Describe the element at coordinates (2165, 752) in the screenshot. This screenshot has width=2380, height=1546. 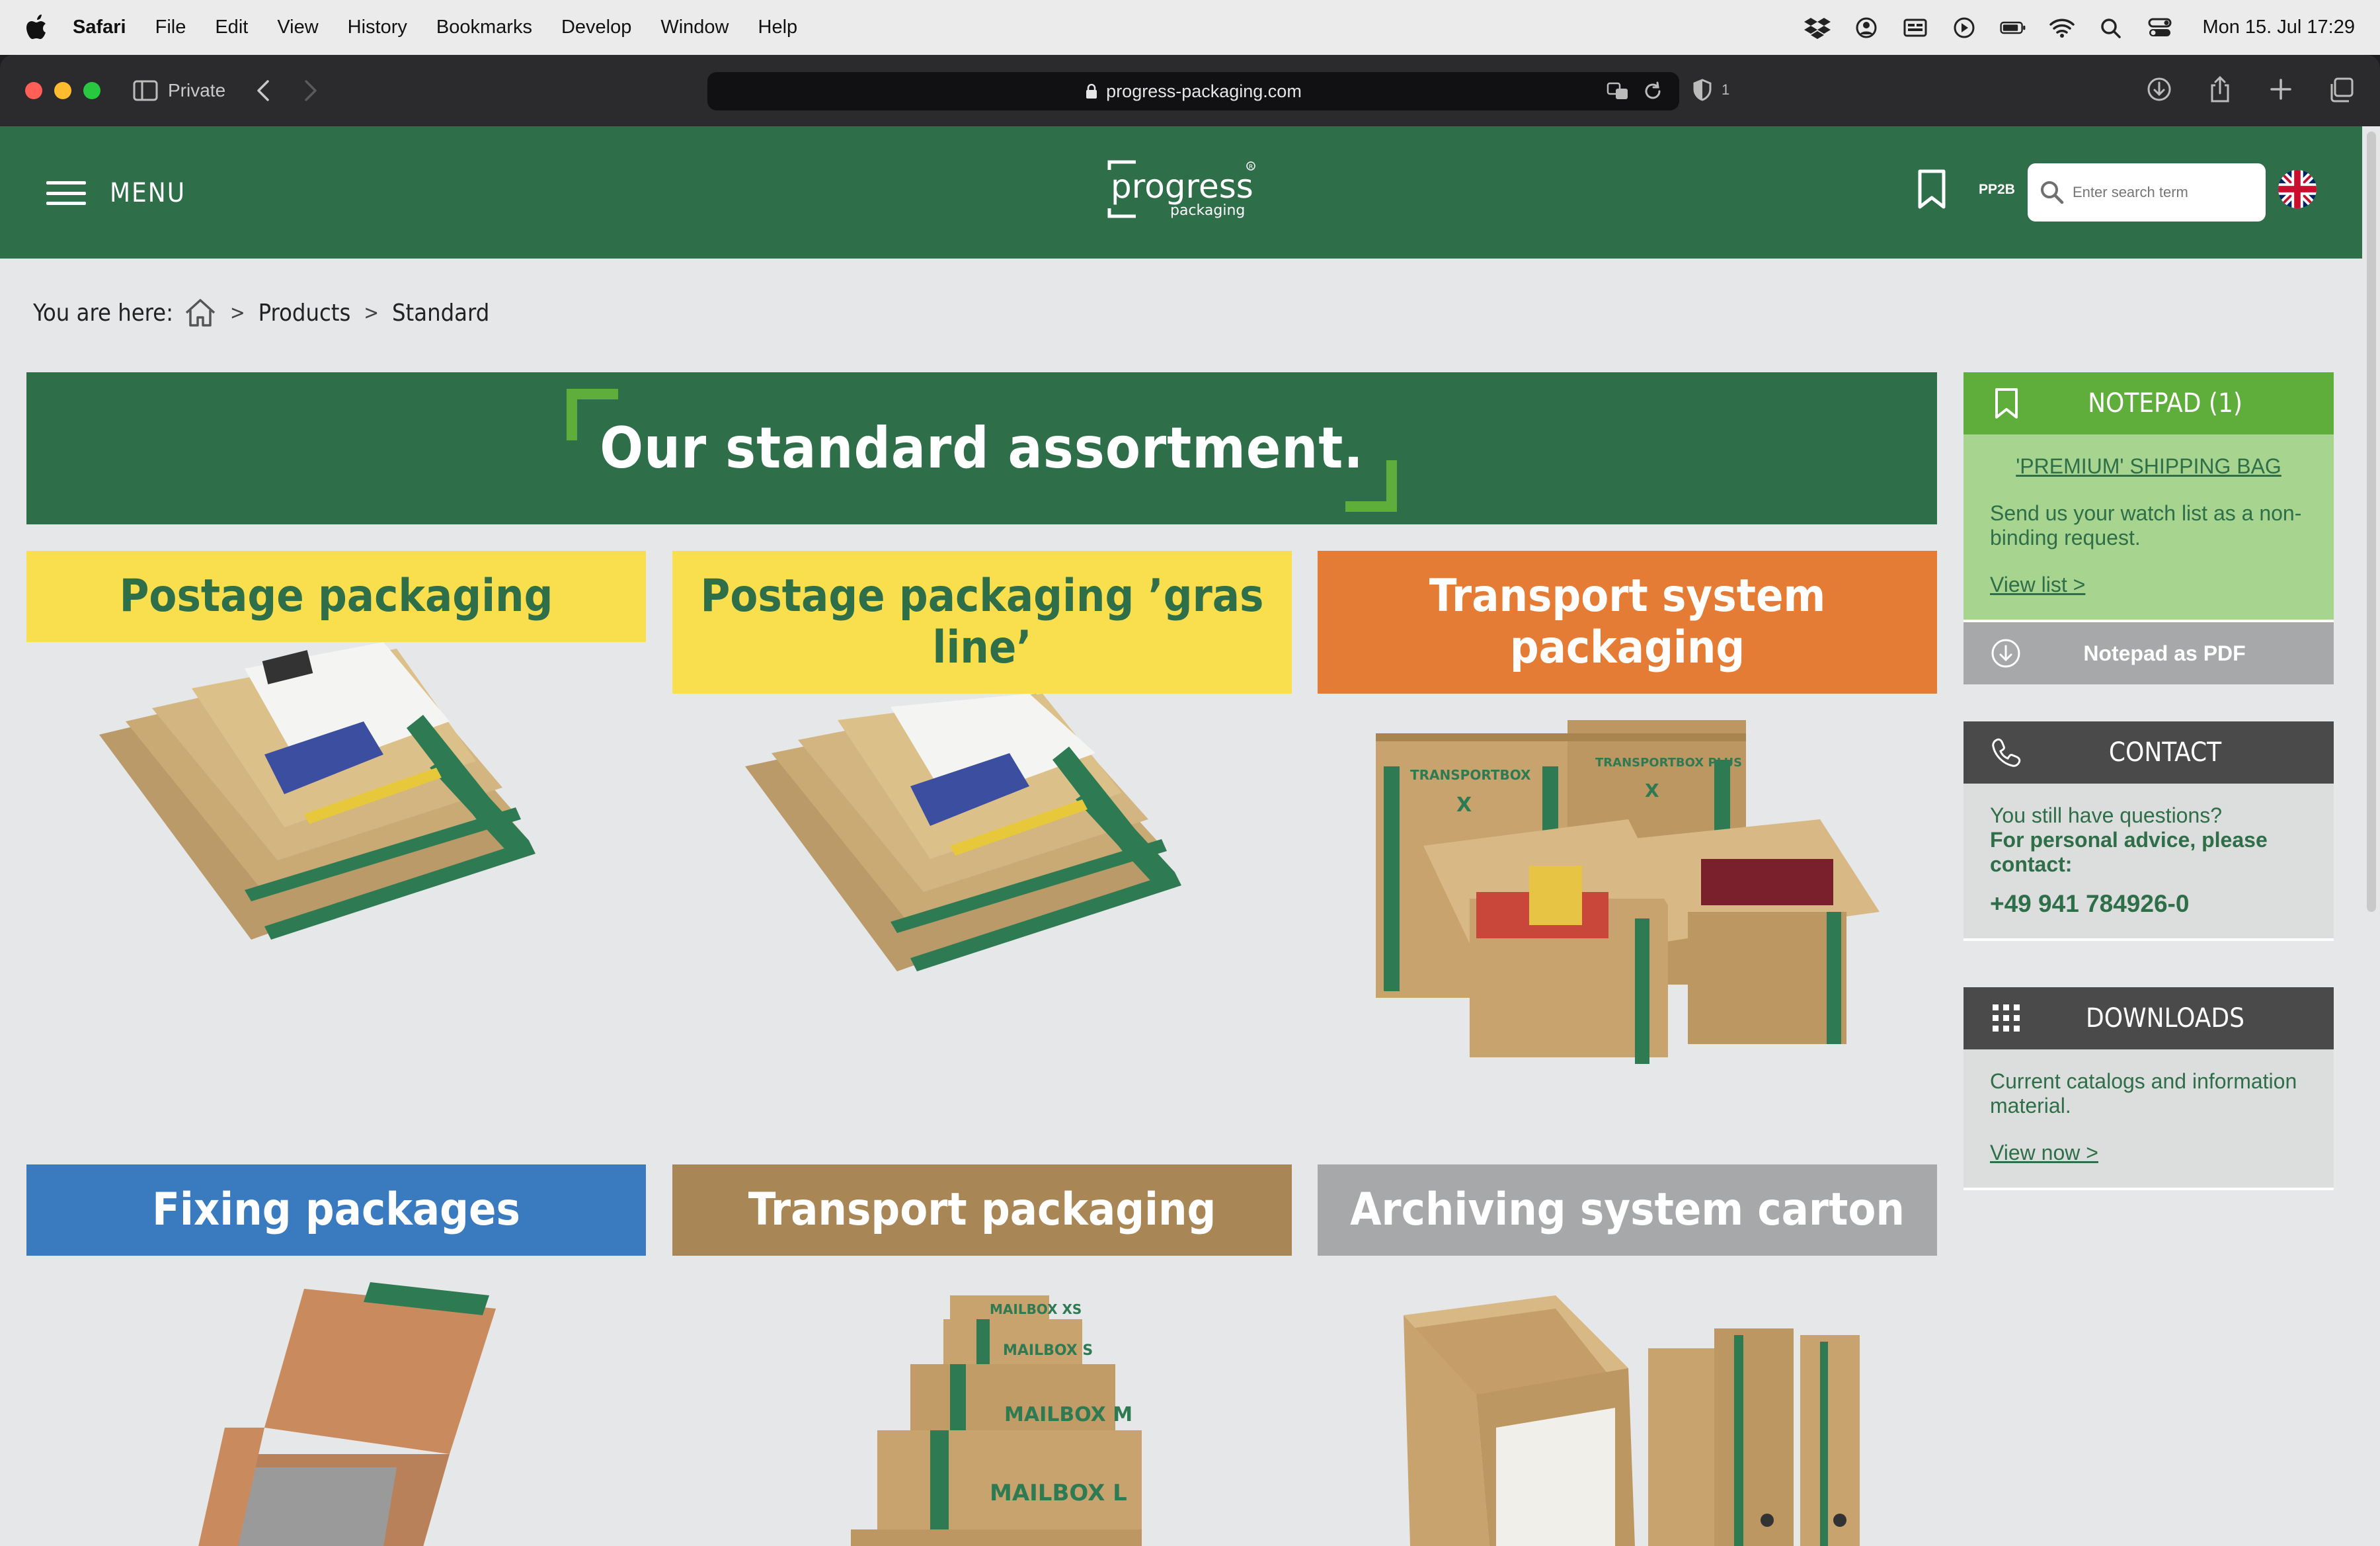
I see `contact-title: CONTACT` at that location.